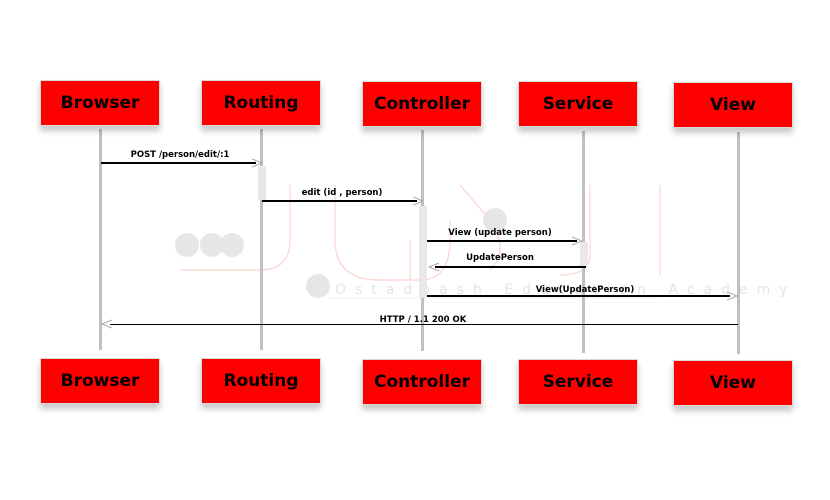  I want to click on message-arrow-view-updateperson, so click(578, 296).